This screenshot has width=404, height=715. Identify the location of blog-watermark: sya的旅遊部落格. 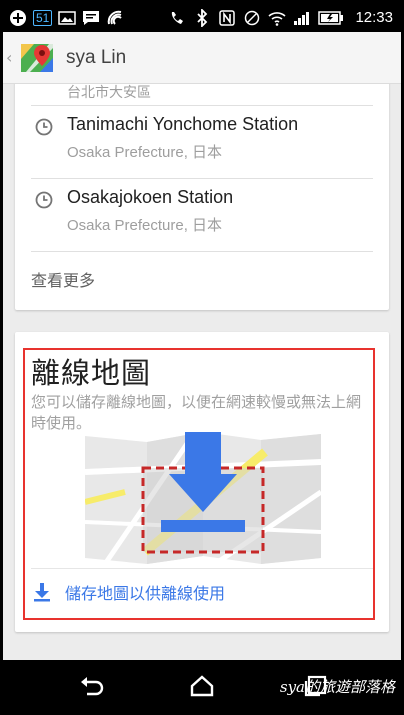
(337, 687).